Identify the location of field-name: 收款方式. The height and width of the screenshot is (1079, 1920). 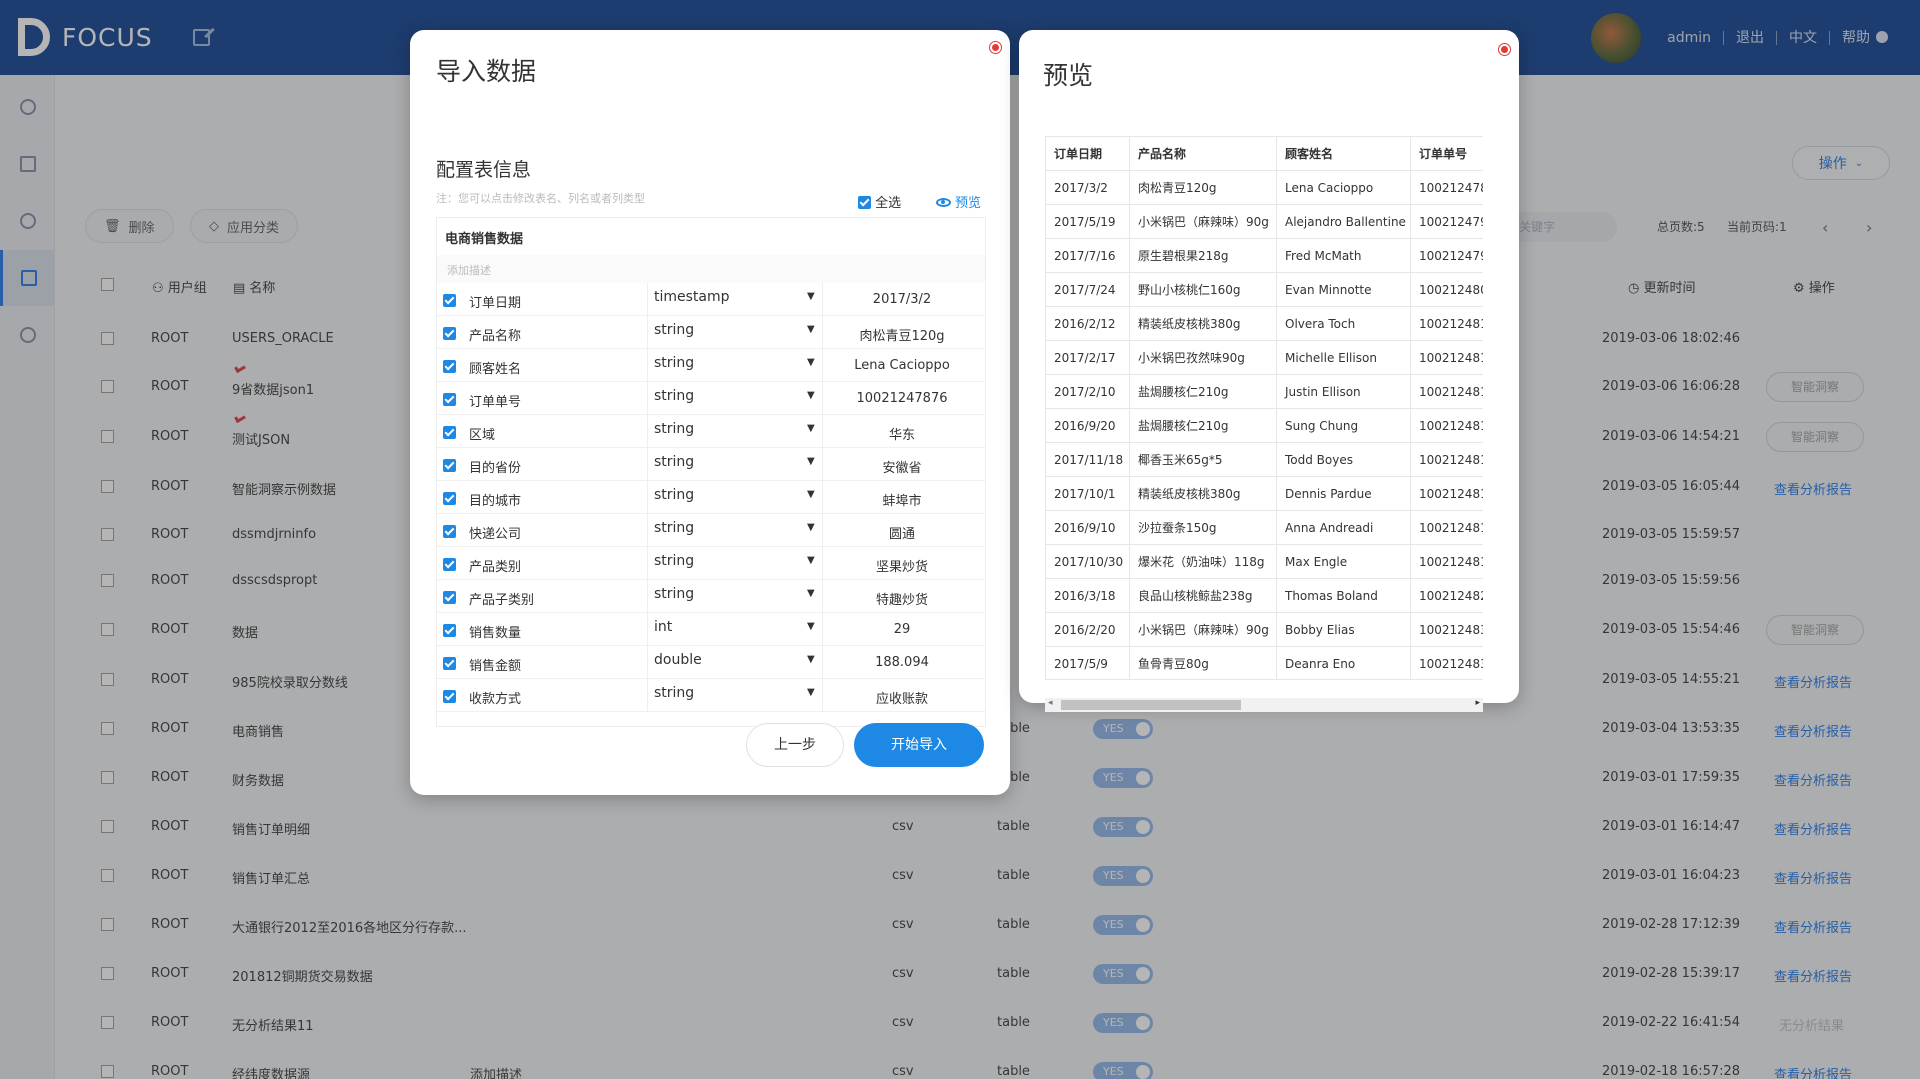
(495, 697).